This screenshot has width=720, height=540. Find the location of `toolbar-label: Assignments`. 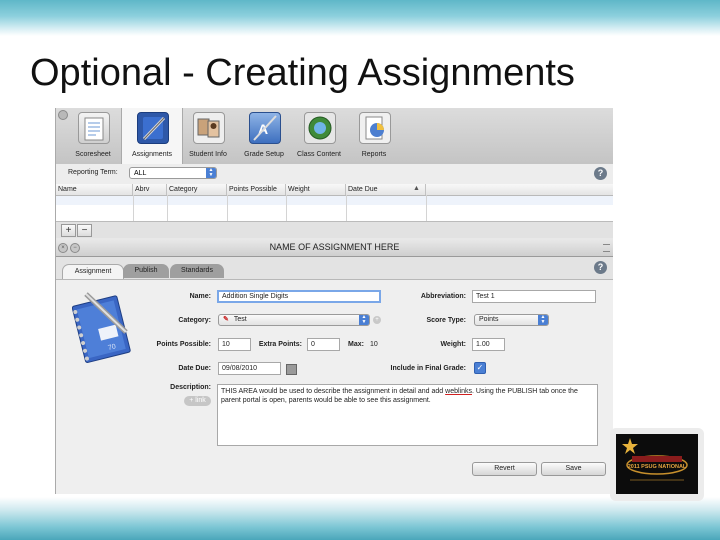

toolbar-label: Assignments is located at coordinates (152, 154).